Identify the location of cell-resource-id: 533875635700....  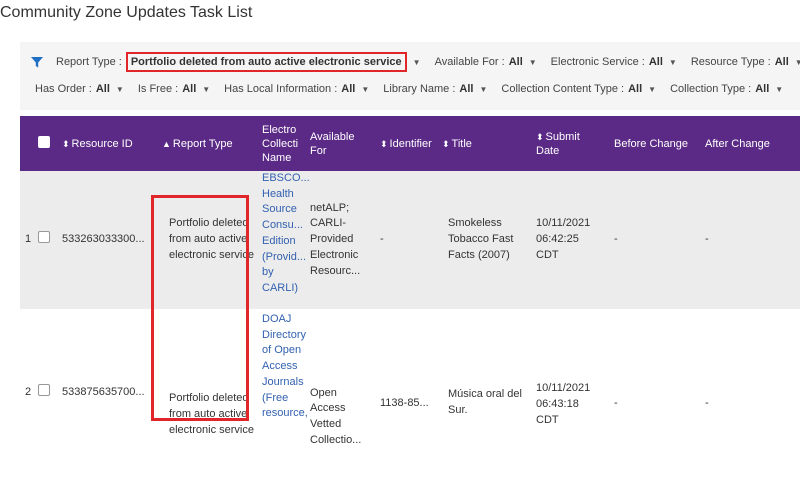
(105, 393).